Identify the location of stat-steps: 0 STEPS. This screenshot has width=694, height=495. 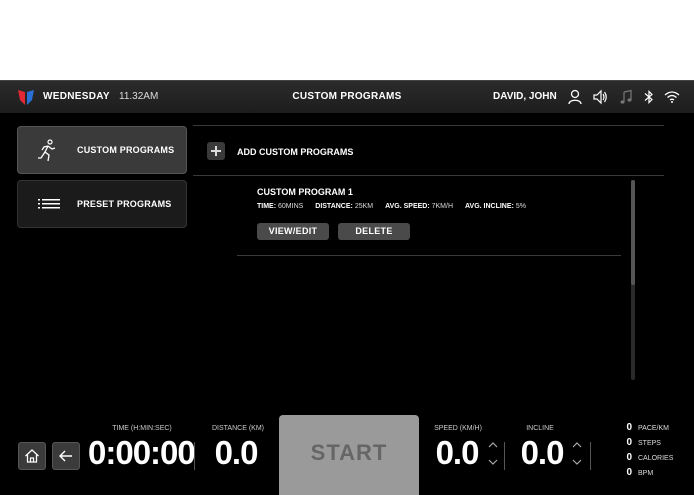
(641, 442).